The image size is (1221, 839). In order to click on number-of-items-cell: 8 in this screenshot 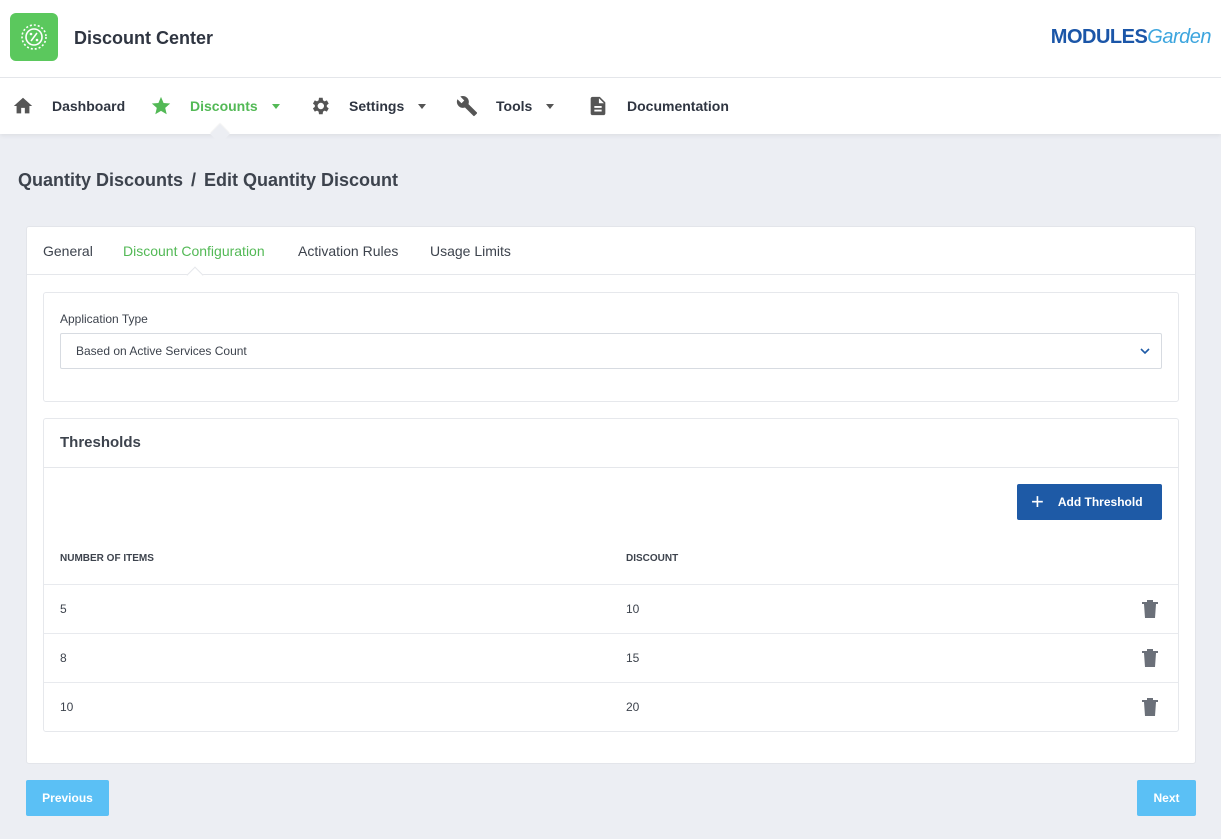, I will do `click(63, 658)`.